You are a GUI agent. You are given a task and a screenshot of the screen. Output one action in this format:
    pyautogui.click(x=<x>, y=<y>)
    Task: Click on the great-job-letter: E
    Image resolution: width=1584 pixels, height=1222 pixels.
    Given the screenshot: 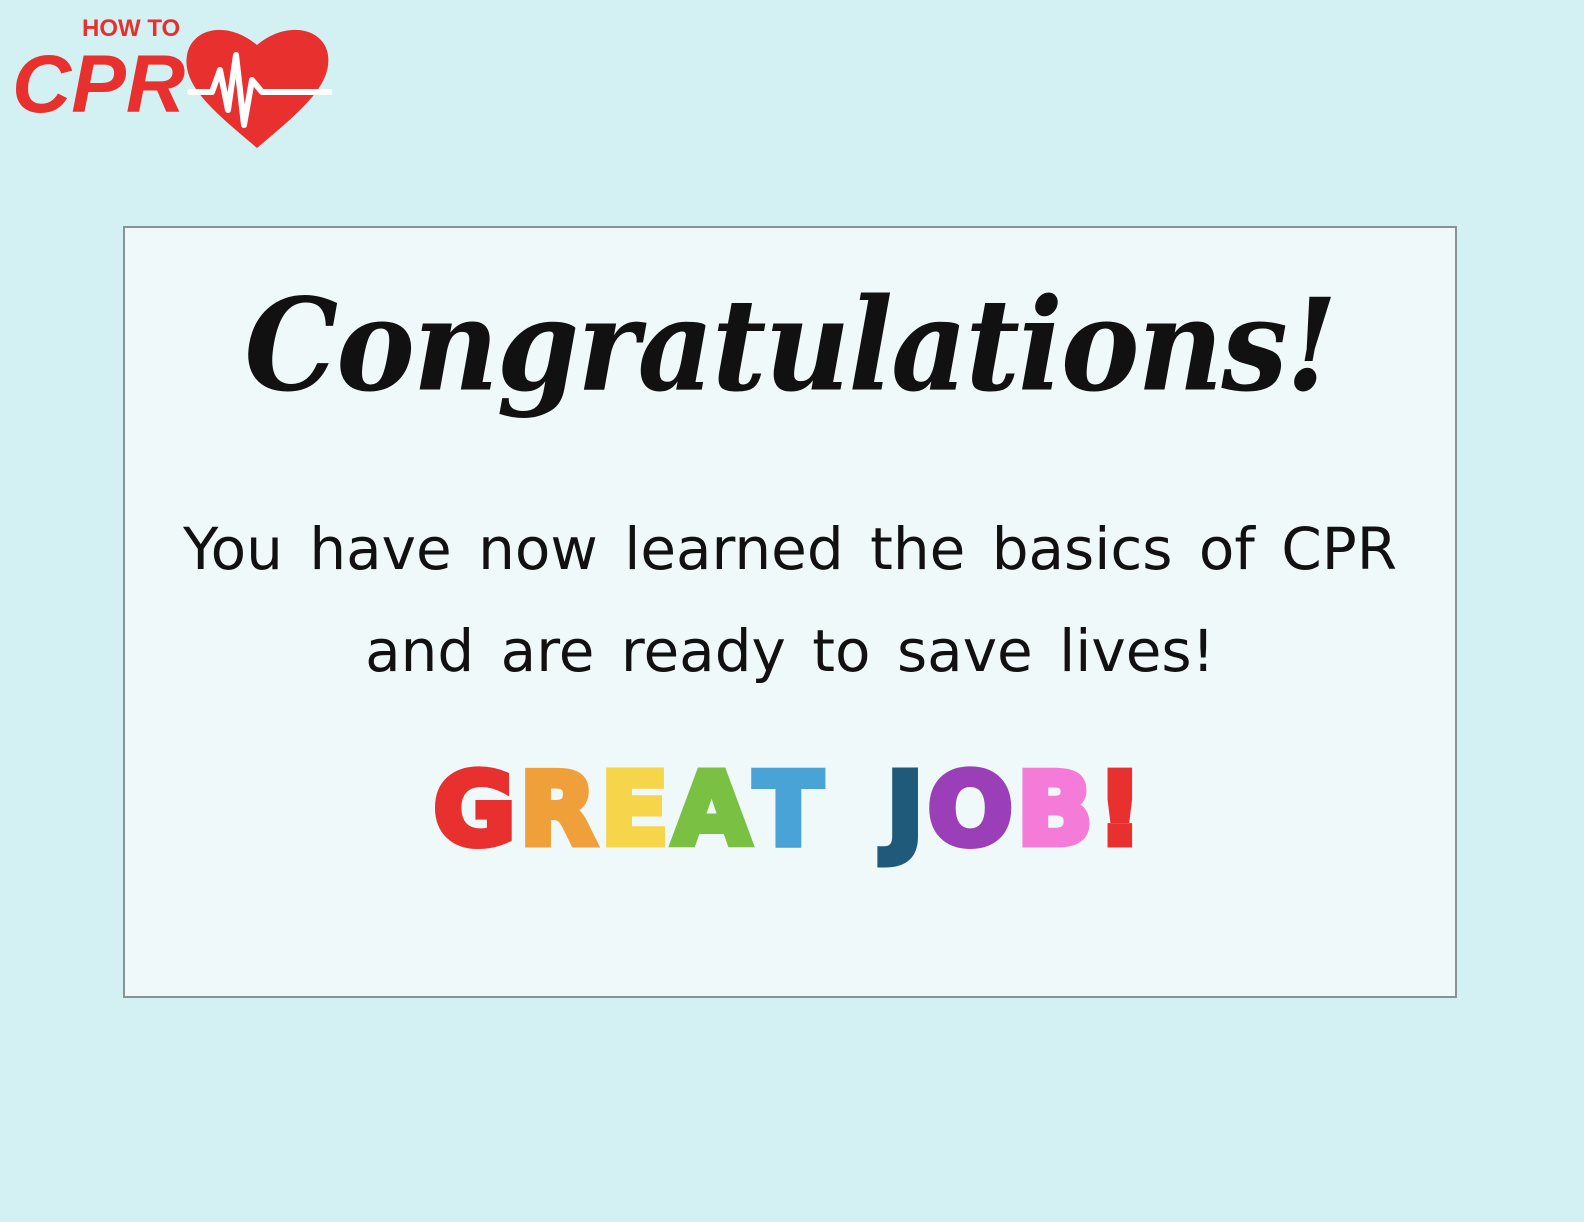 What is the action you would take?
    pyautogui.click(x=635, y=809)
    